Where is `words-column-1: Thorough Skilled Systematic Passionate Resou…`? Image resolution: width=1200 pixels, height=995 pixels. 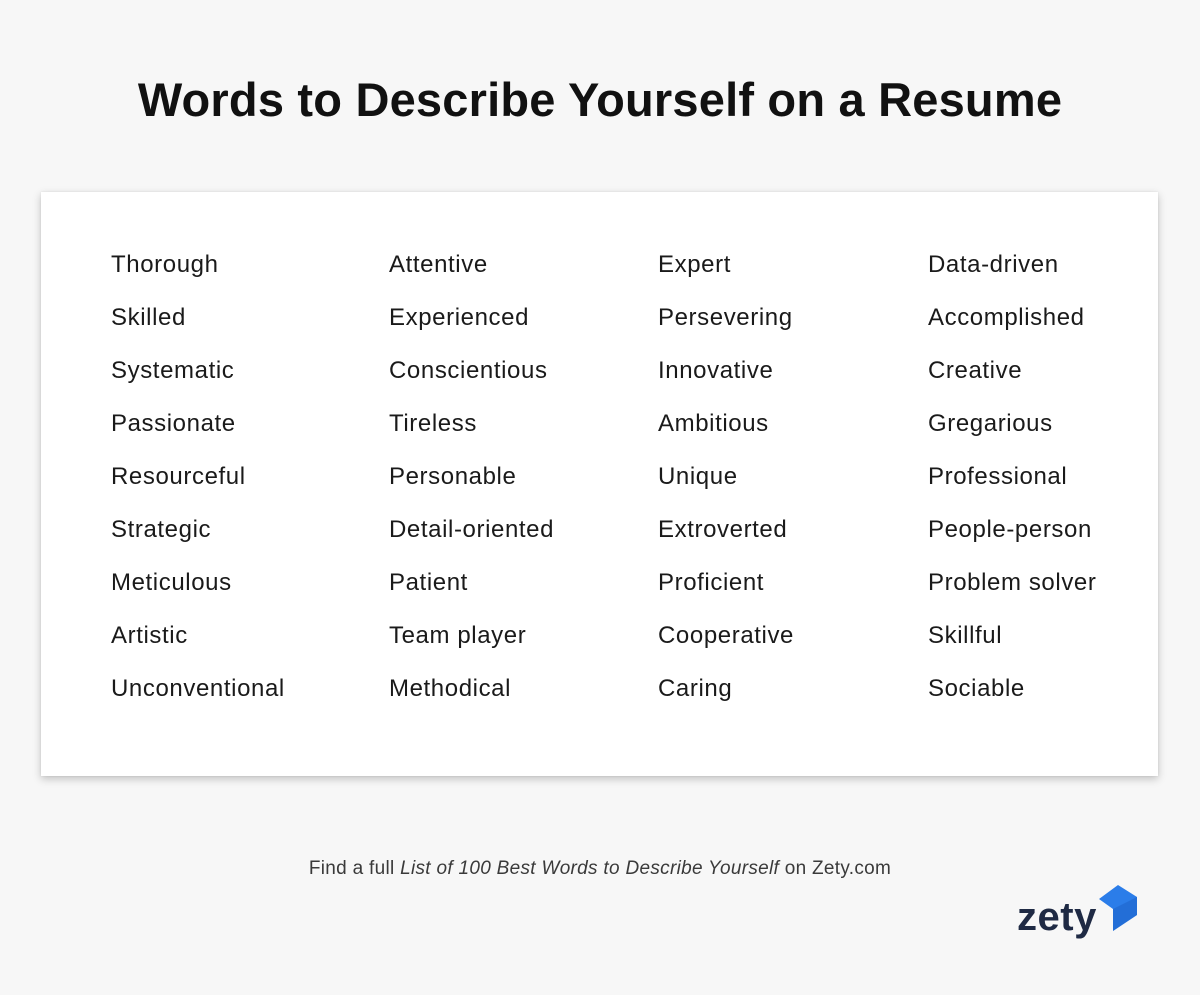
words-column-1: Thorough Skilled Systematic Passionate Resou… is located at coordinates (198, 486).